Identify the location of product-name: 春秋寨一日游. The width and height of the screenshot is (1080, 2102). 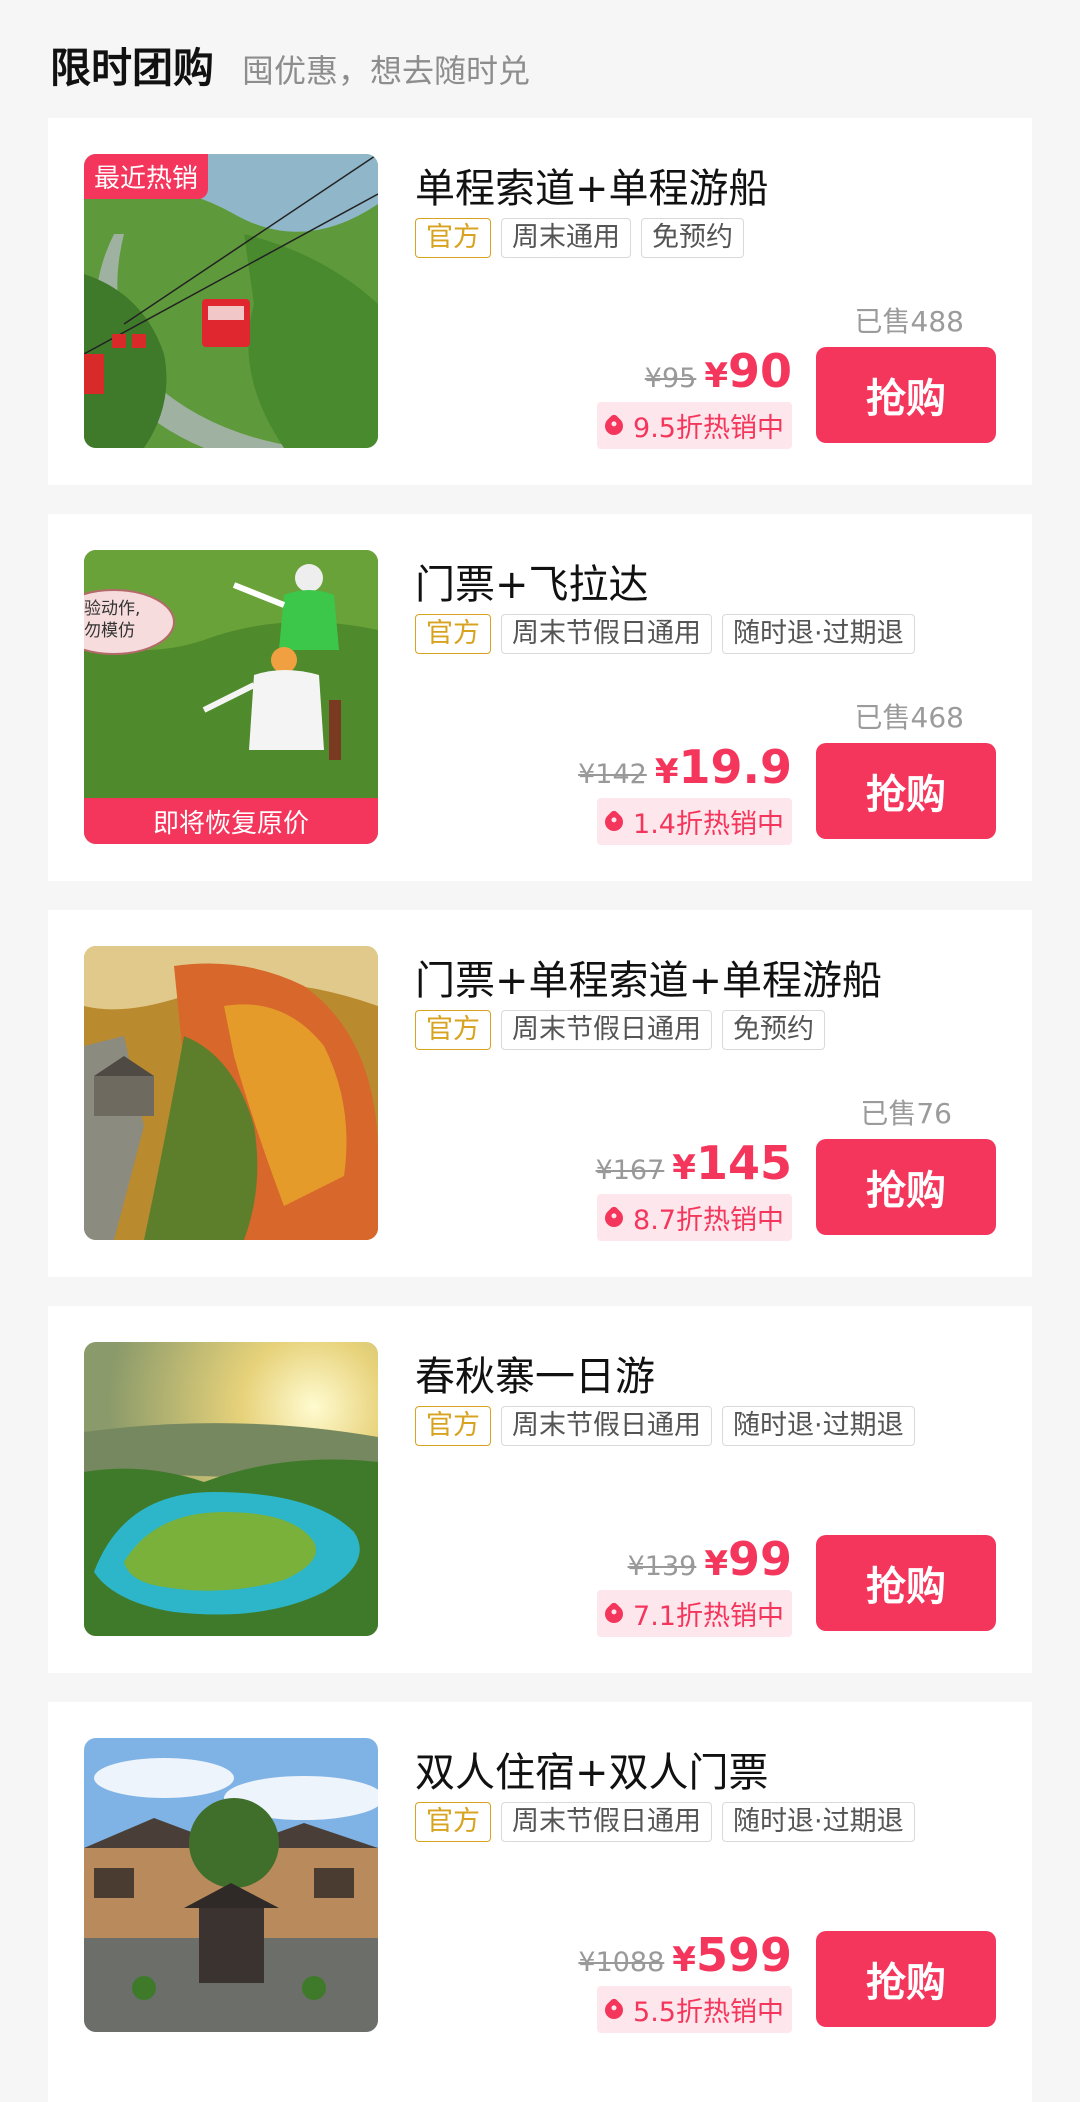
(535, 1373).